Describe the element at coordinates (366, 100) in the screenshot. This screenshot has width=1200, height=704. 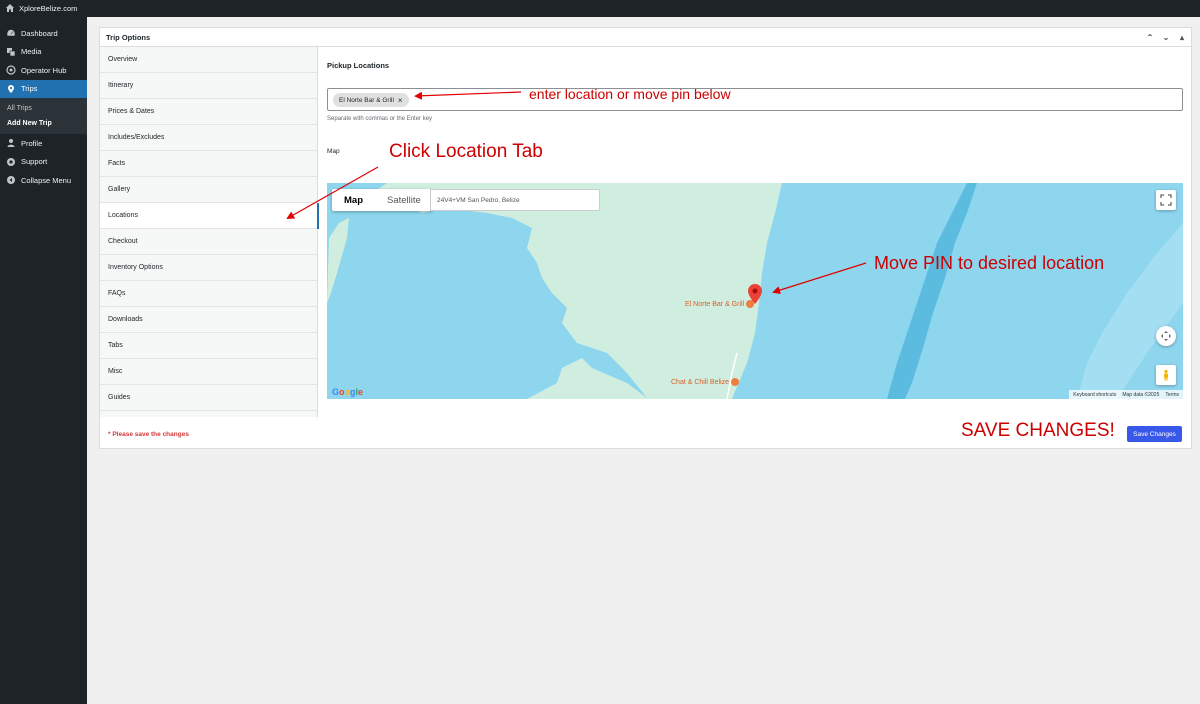
I see `tag-label: El Norte Bar & Grill` at that location.